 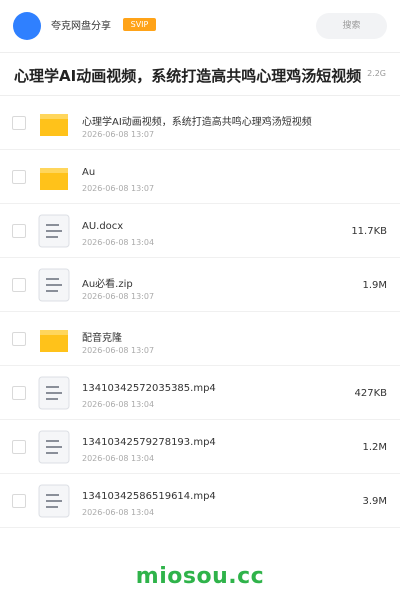 I want to click on file-name: Au, so click(x=89, y=172).